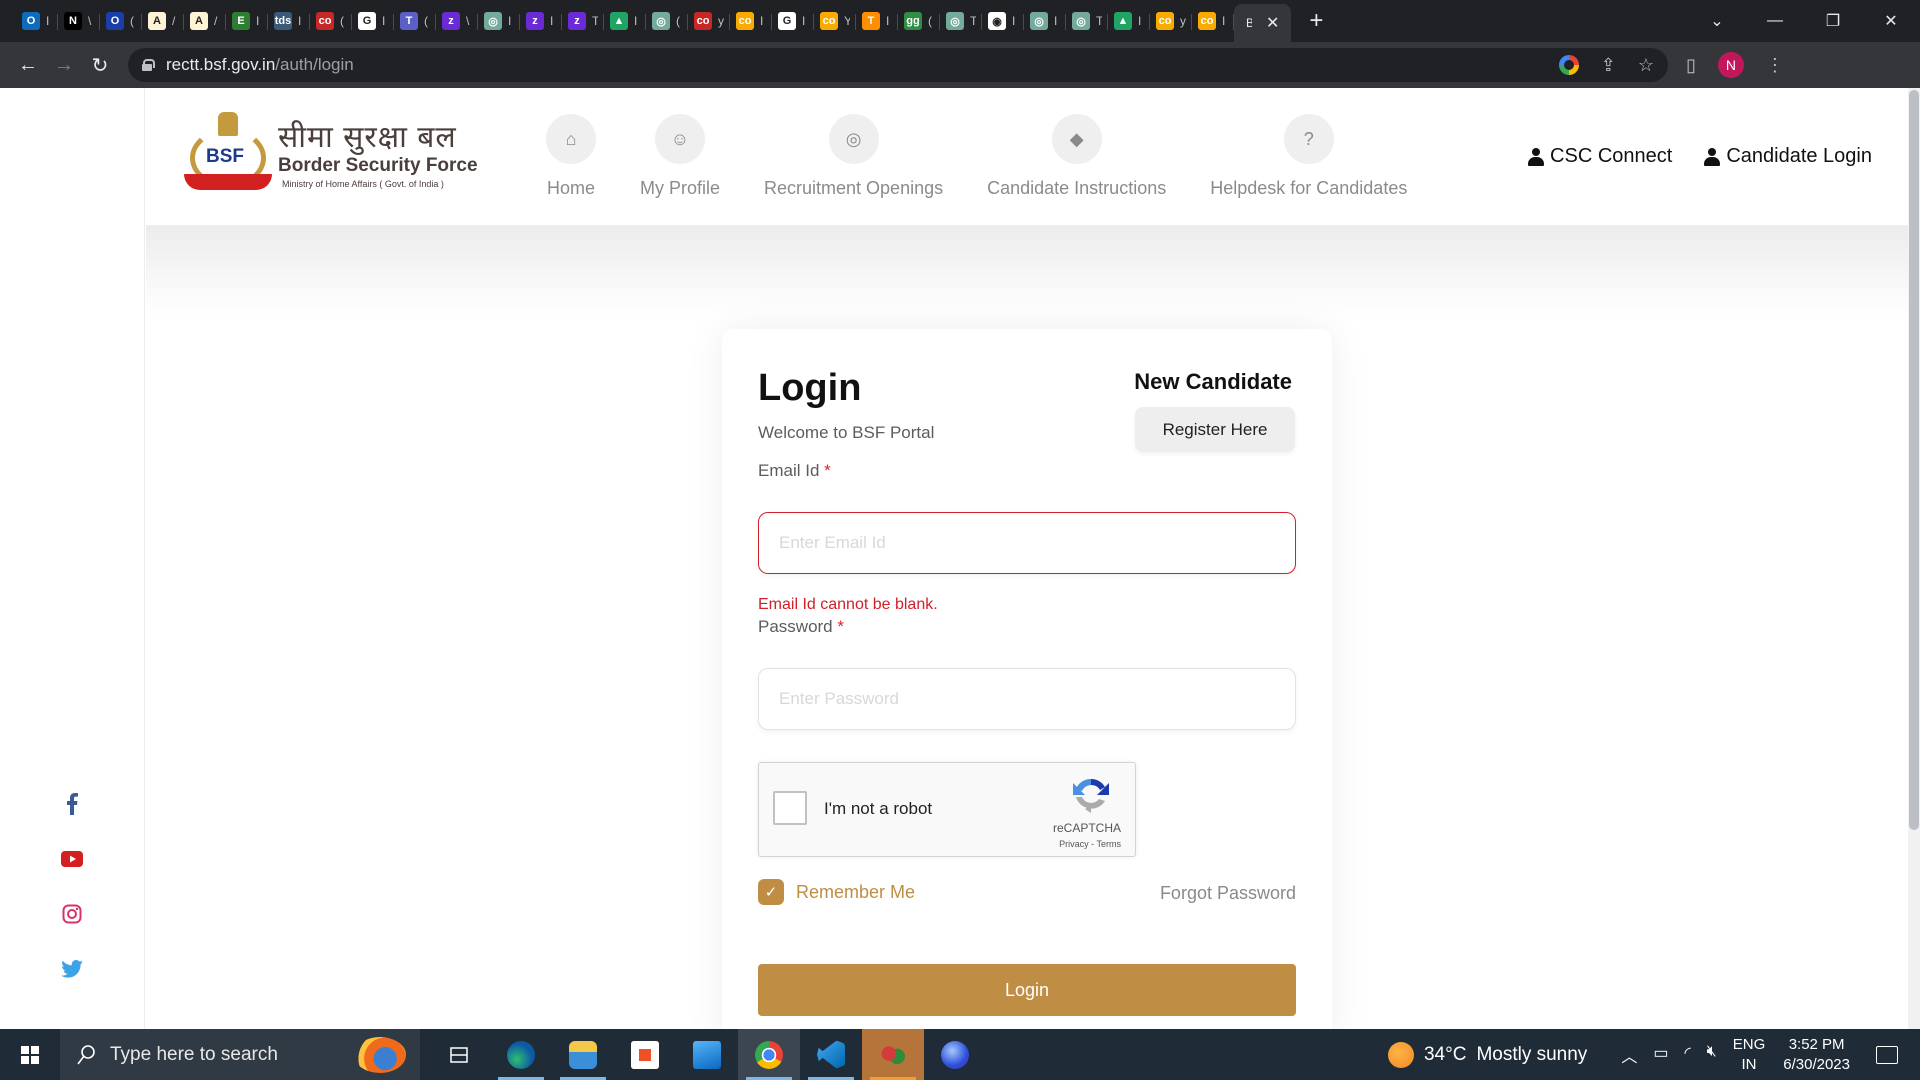  What do you see at coordinates (1816, 1044) in the screenshot?
I see `clock-time: 3:52 PM` at bounding box center [1816, 1044].